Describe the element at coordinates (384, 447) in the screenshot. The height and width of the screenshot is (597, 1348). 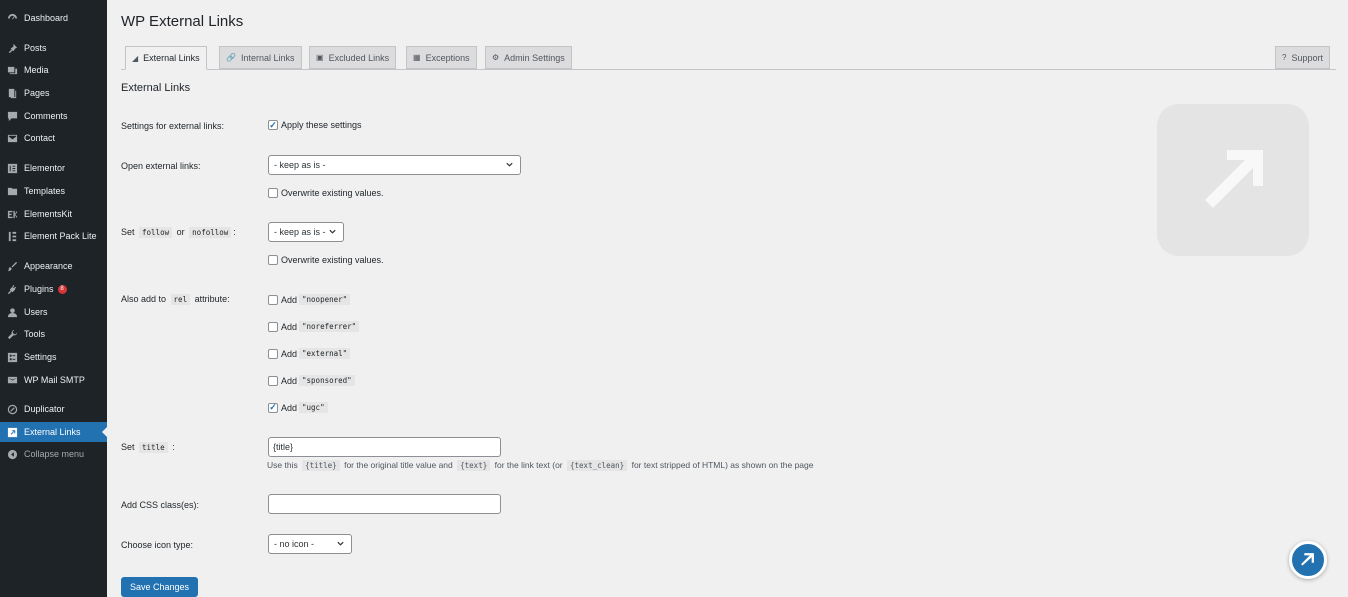
I see `title-input: {title}` at that location.